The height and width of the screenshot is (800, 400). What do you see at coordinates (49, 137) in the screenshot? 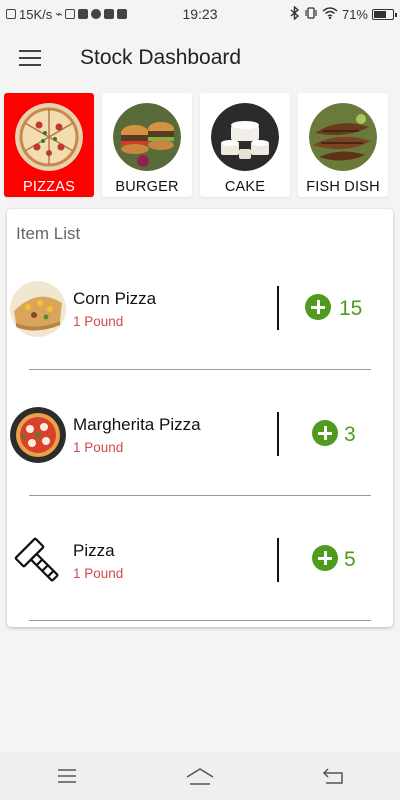
I see `pizza-image` at bounding box center [49, 137].